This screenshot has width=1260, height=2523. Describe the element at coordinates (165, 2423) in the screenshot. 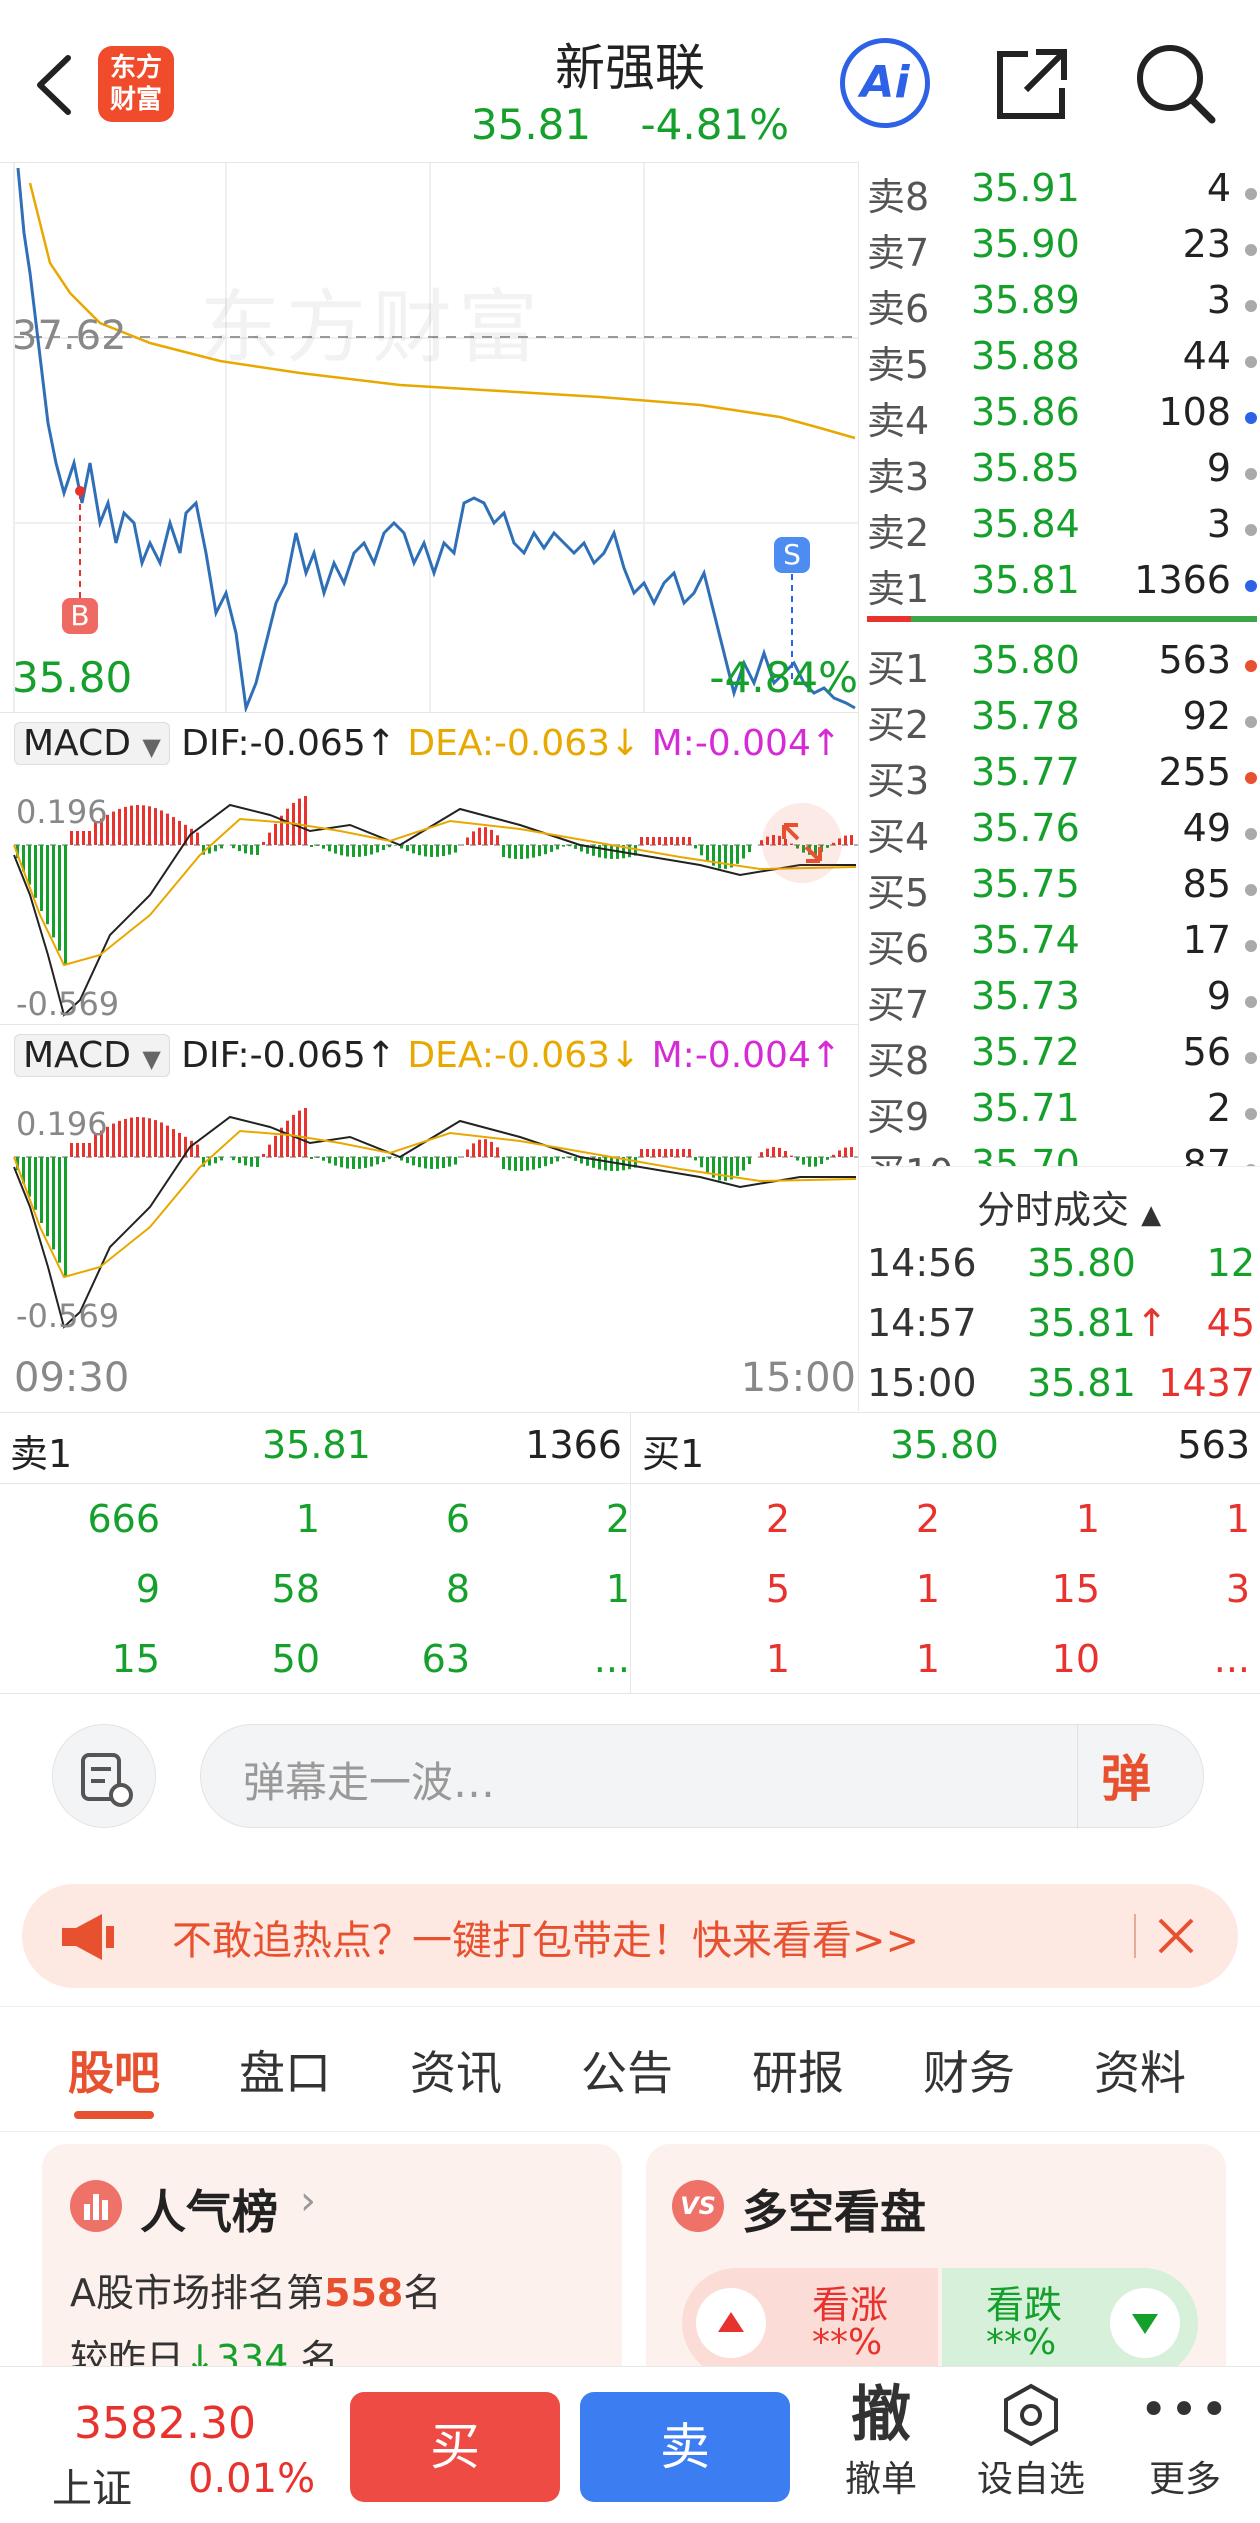

I see `index-value: 3582.30` at that location.